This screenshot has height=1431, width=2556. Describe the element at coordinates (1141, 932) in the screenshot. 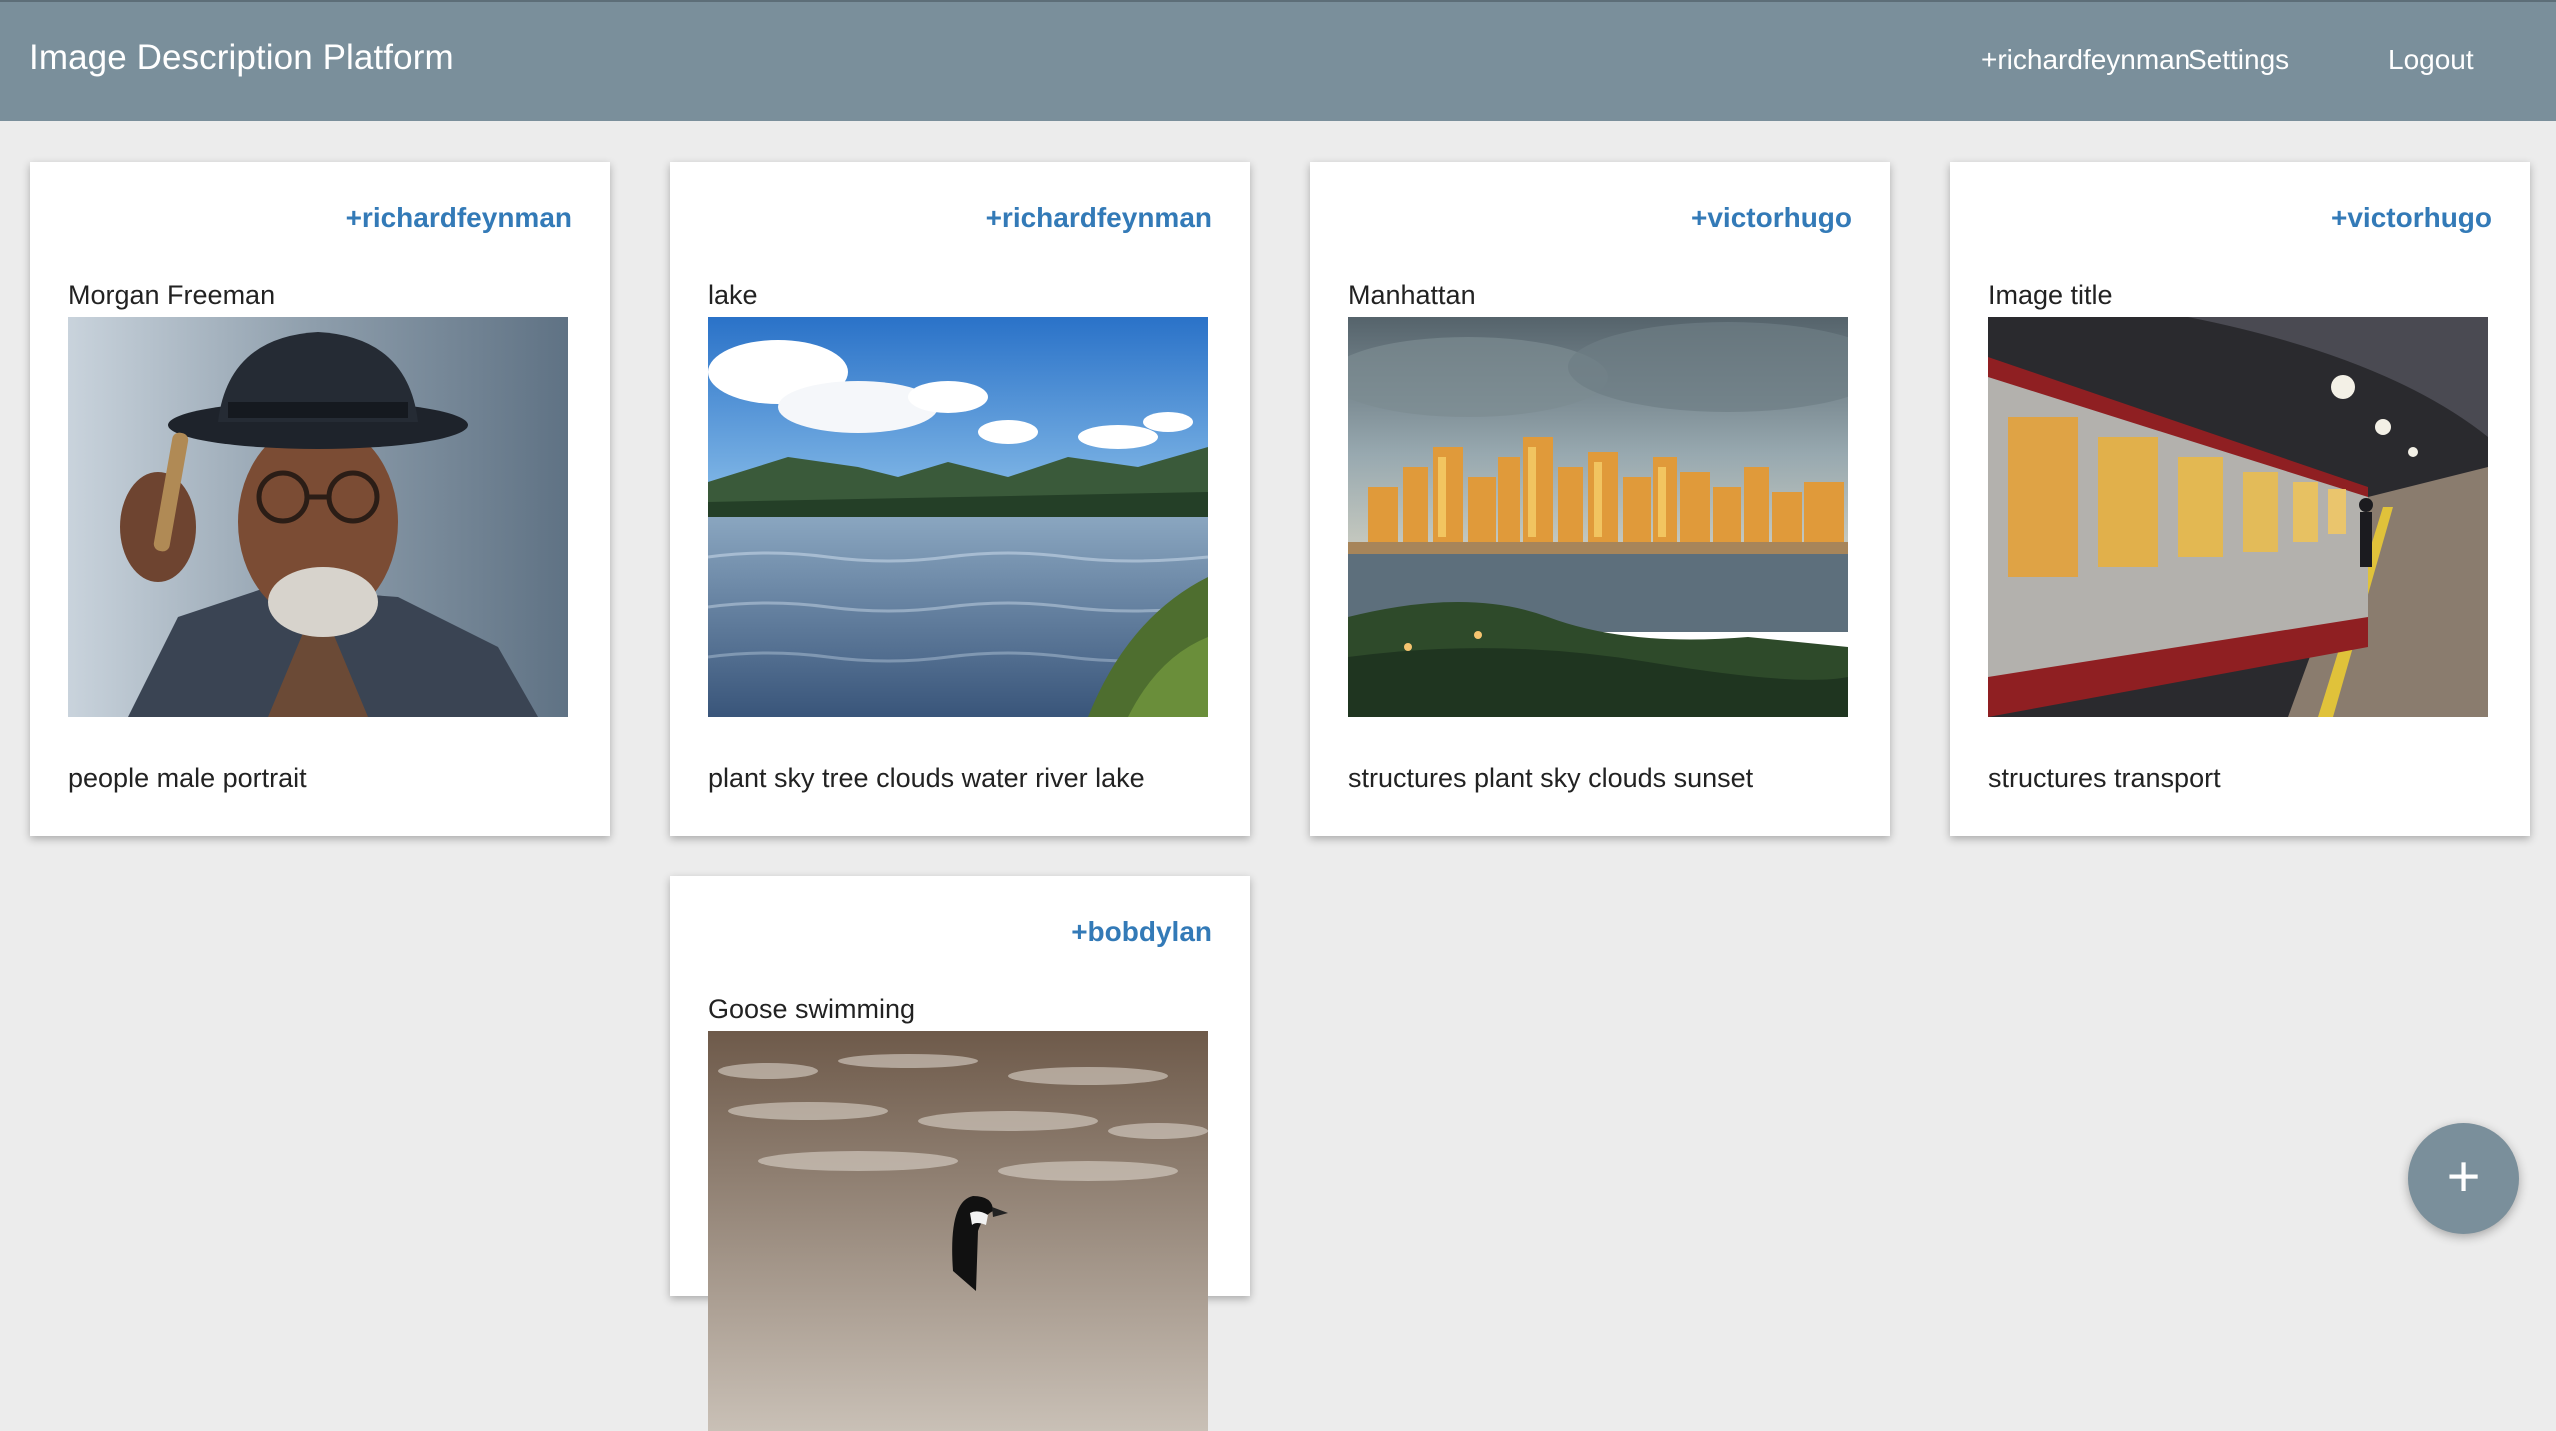

I see `card-author-link: +bobdylan` at that location.